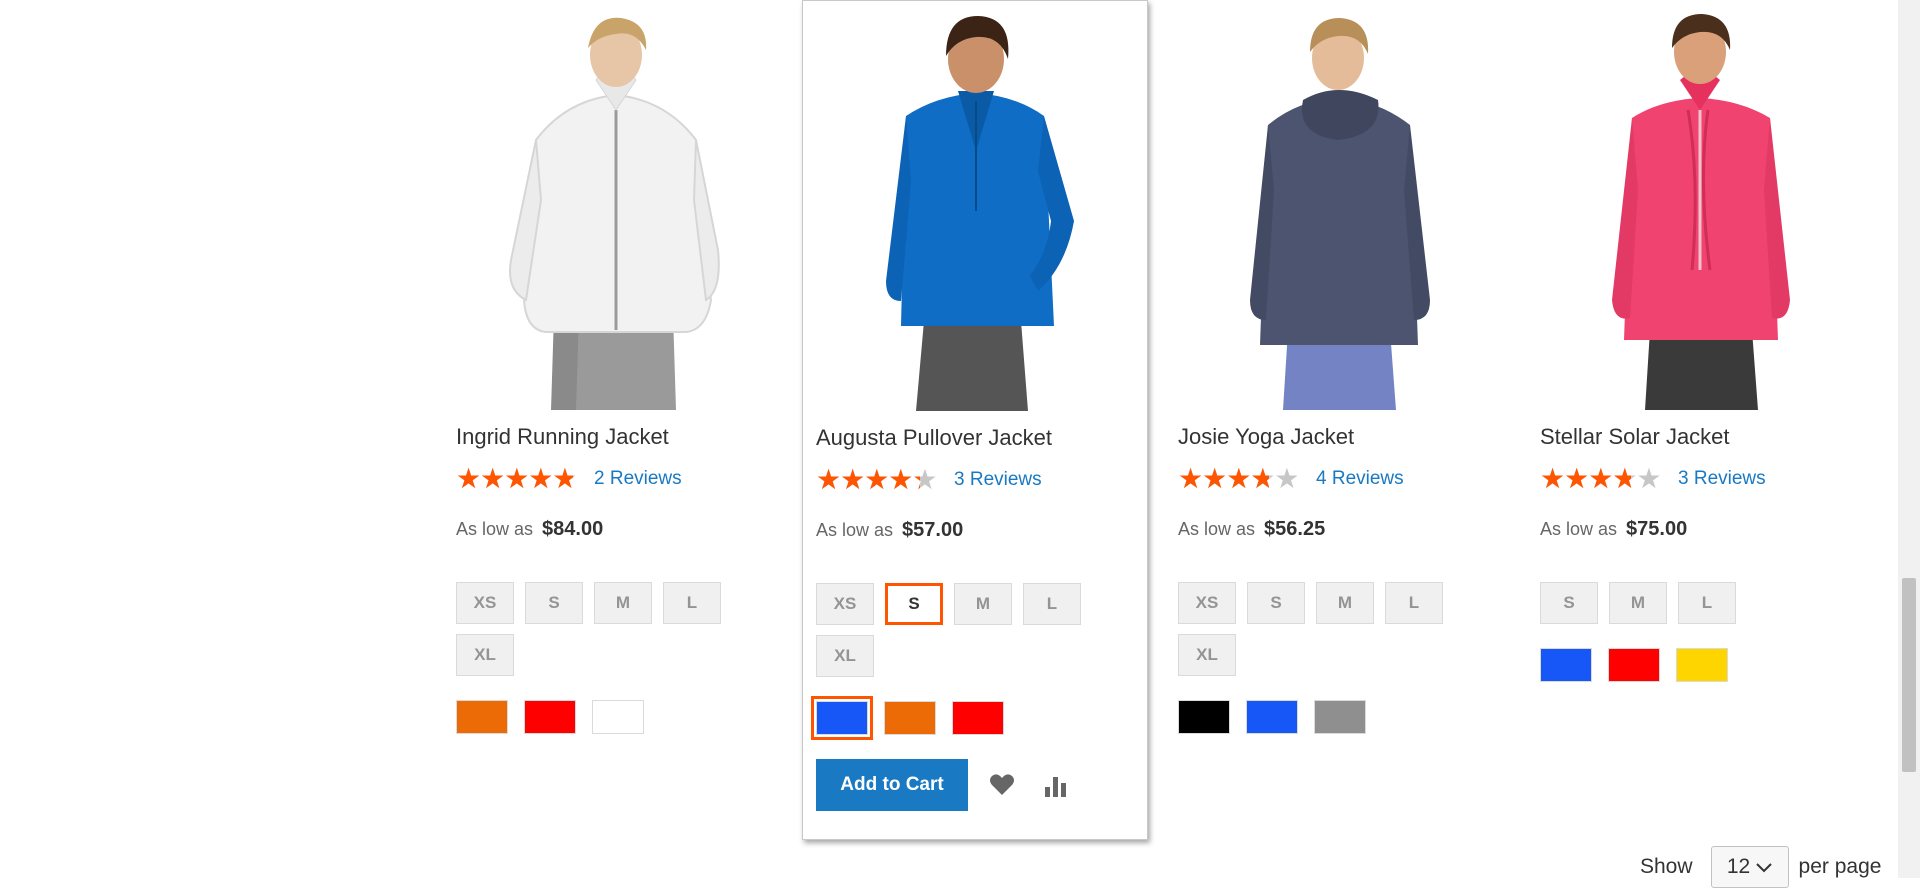 The image size is (1920, 888). I want to click on product-price: As low as $56.25, so click(1251, 529).